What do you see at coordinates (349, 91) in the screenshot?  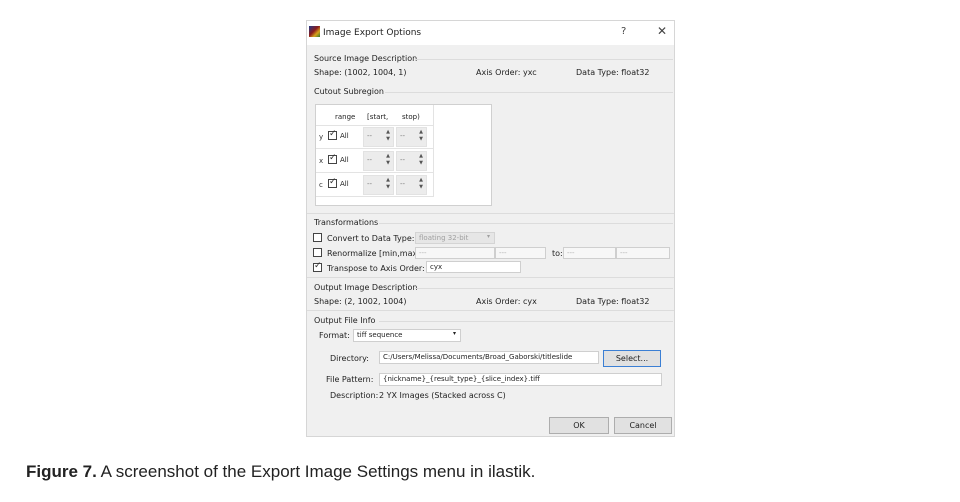 I see `cutout-heading: Cutout Subregion` at bounding box center [349, 91].